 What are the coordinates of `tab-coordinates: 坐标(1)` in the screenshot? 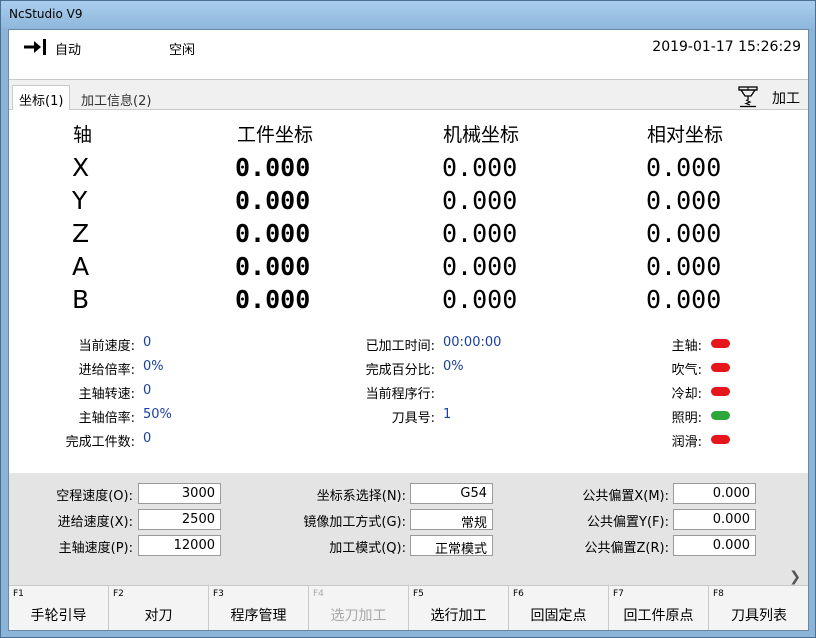 It's located at (41, 98).